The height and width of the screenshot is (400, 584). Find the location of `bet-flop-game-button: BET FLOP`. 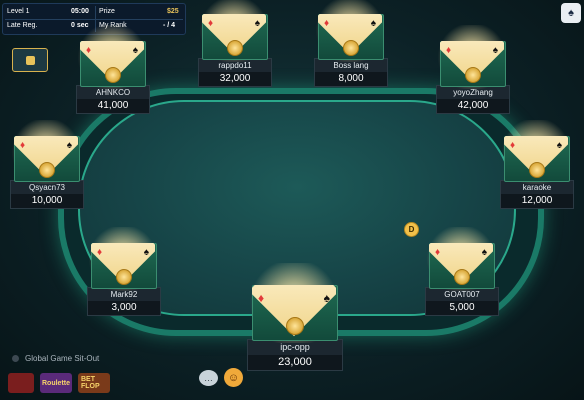

bet-flop-game-button: BET FLOP is located at coordinates (94, 383).